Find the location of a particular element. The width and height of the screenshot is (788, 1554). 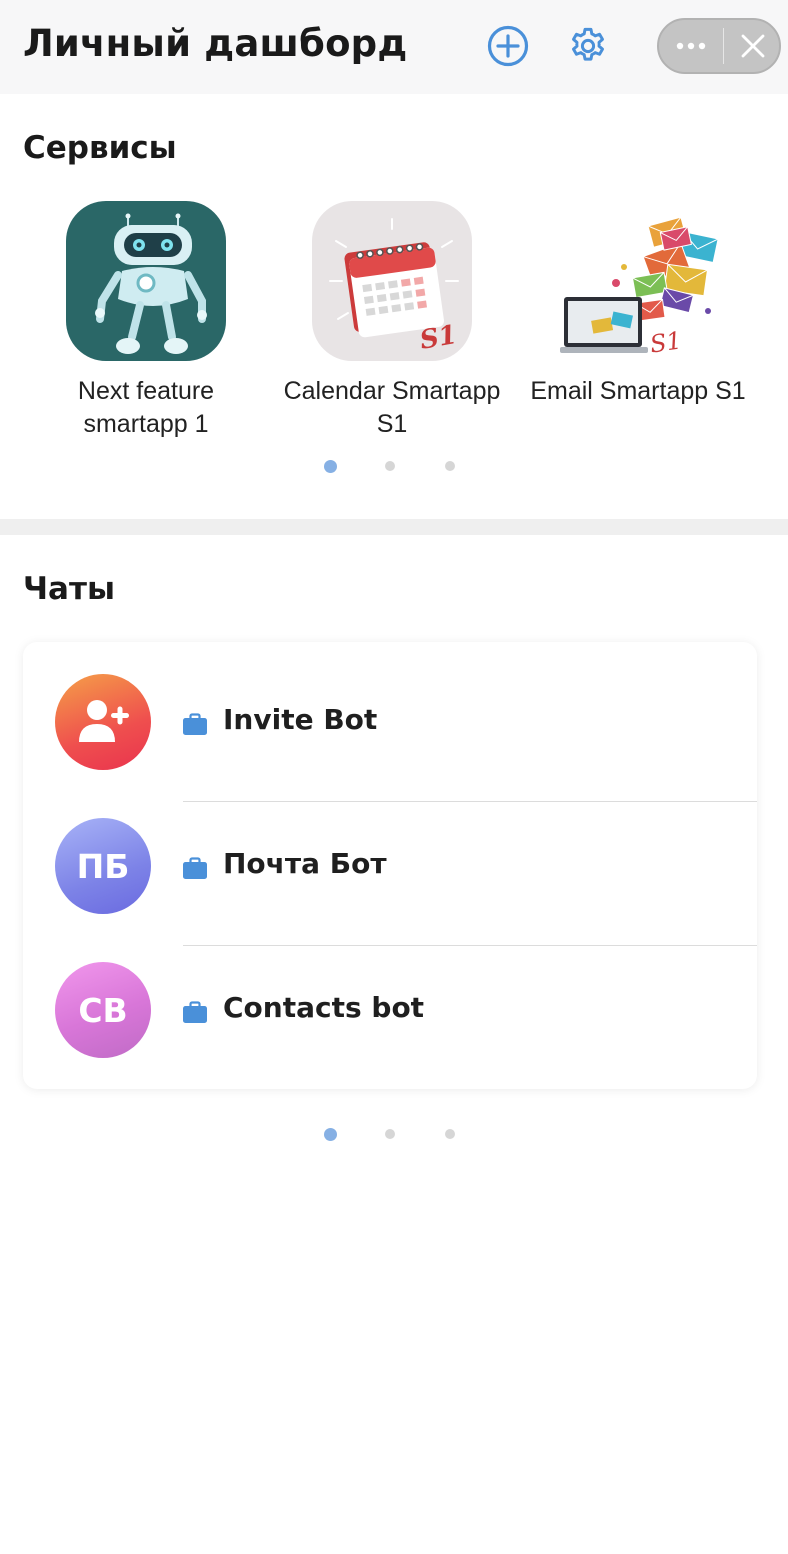

more-button is located at coordinates (691, 46).